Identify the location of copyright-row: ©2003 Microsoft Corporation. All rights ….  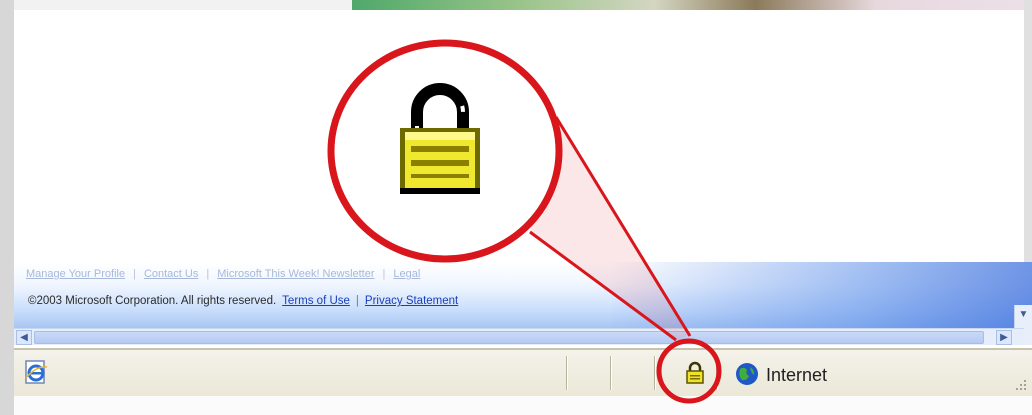
(243, 301).